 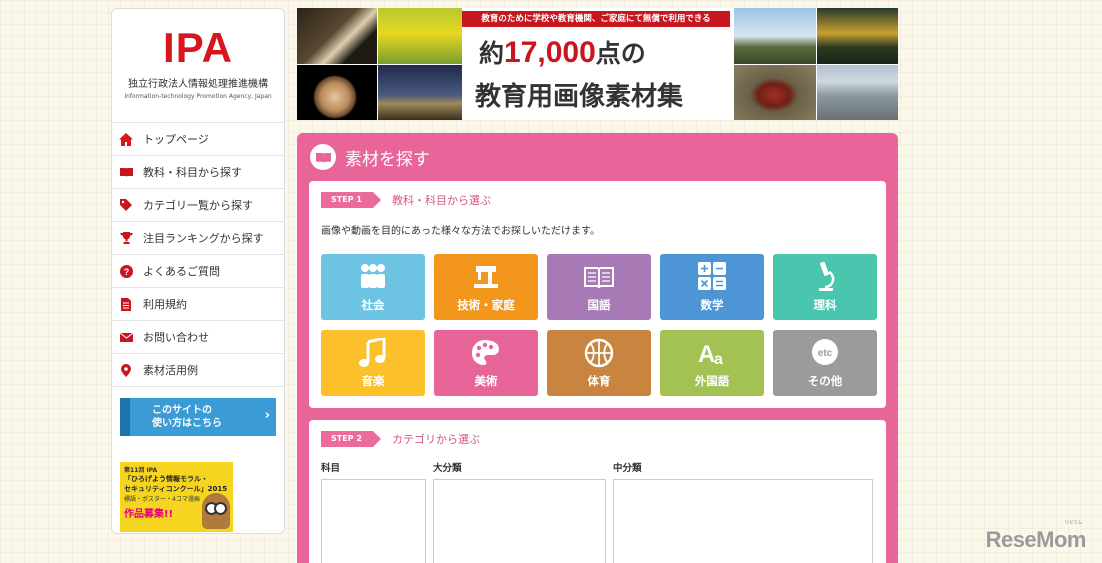 I want to click on svg-text: a, so click(x=718, y=359).